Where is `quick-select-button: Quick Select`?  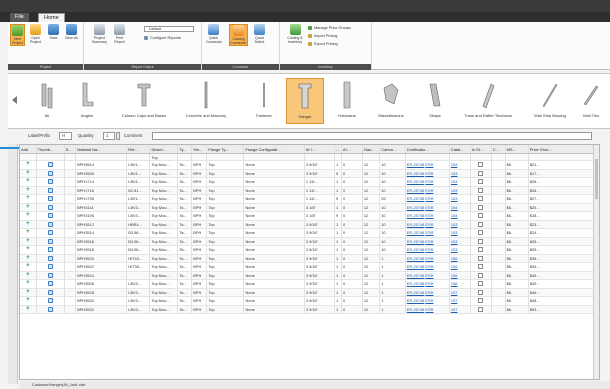
quick-select-button: Quick Select is located at coordinates (259, 34).